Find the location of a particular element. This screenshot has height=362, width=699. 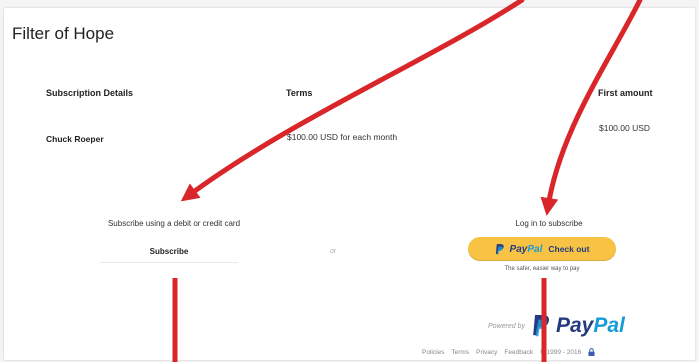

paypal-checkout-button: PayPal Check out is located at coordinates (542, 249).